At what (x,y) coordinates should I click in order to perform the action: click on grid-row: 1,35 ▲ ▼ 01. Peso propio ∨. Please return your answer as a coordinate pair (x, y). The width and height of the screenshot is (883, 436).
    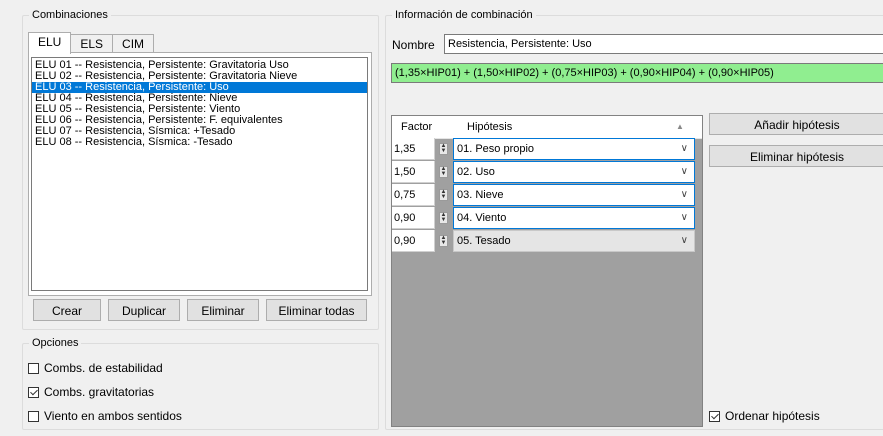
    Looking at the image, I should click on (547, 149).